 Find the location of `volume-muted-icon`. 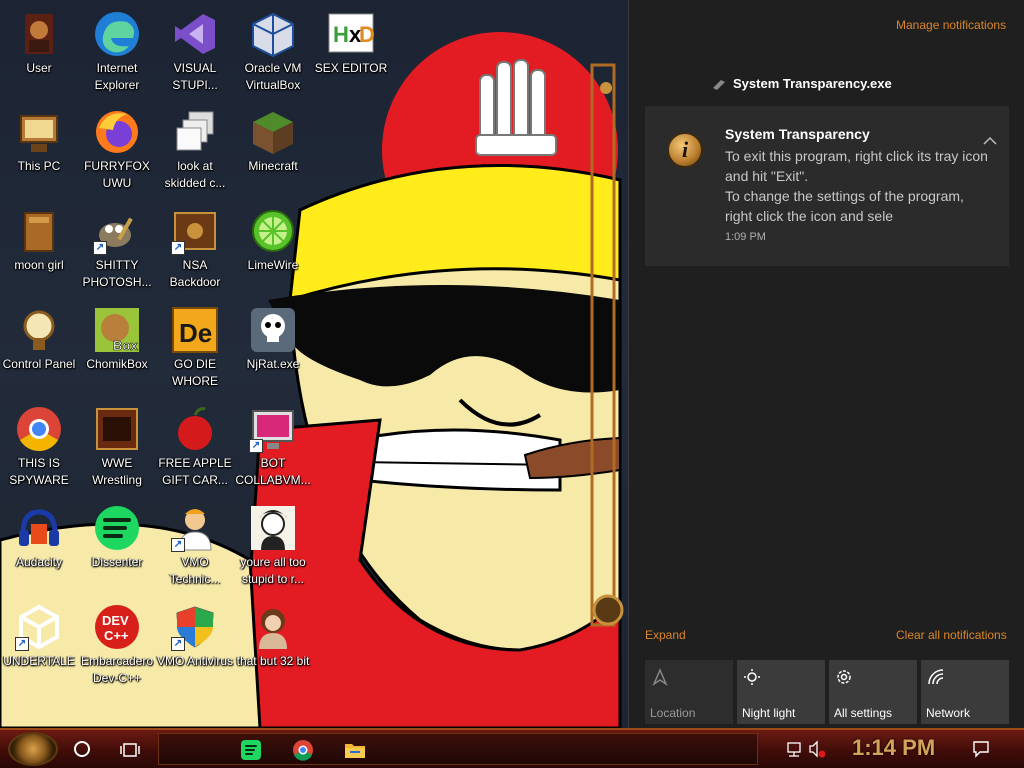

volume-muted-icon is located at coordinates (817, 749).